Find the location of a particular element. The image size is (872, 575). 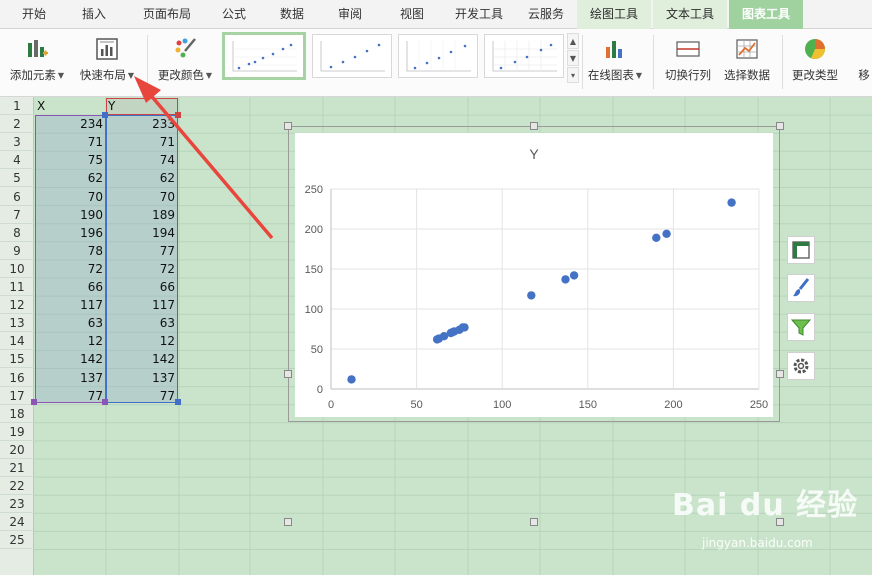

baidu-watermark: Bai du 经验 jingyan.baidu.com is located at coordinates (772, 520).